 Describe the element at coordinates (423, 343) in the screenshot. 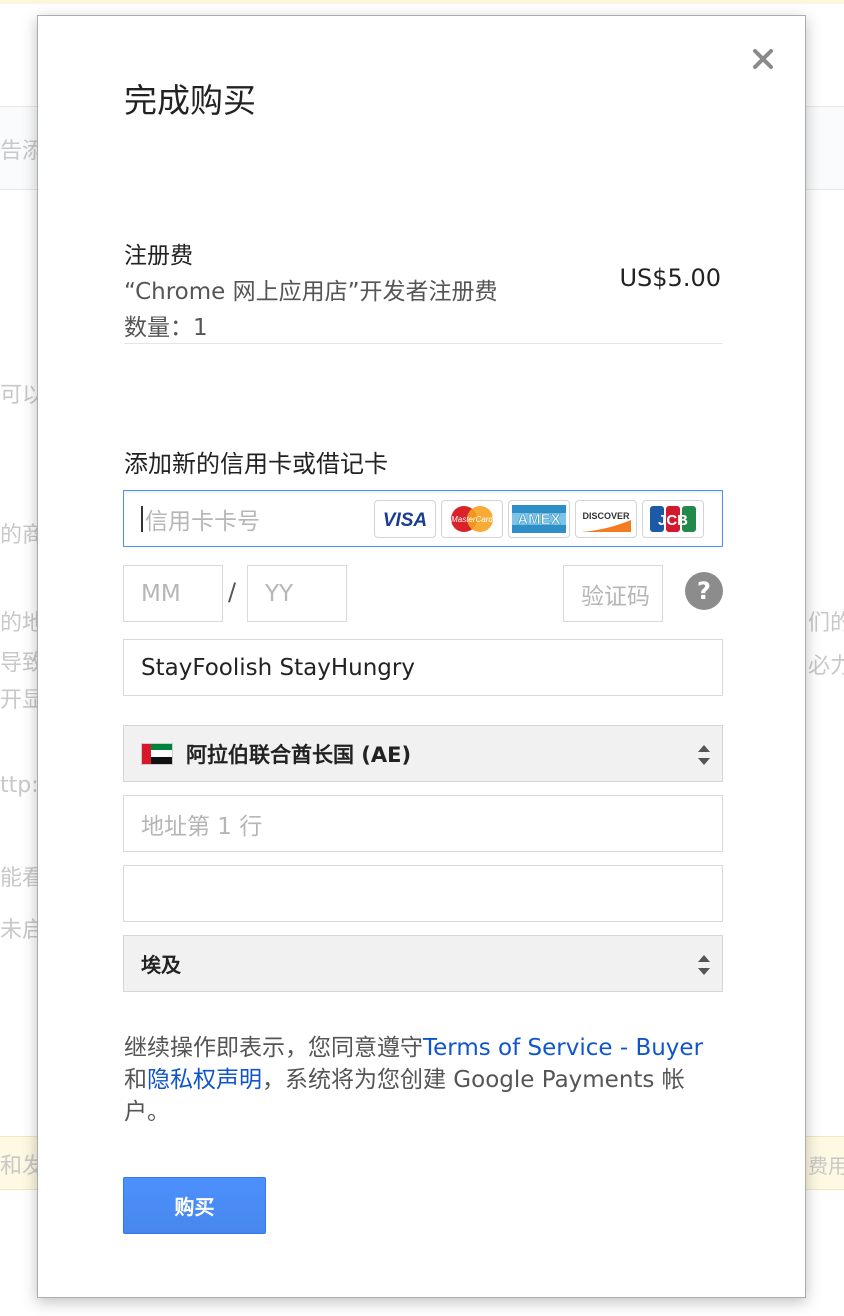

I see `divider` at that location.